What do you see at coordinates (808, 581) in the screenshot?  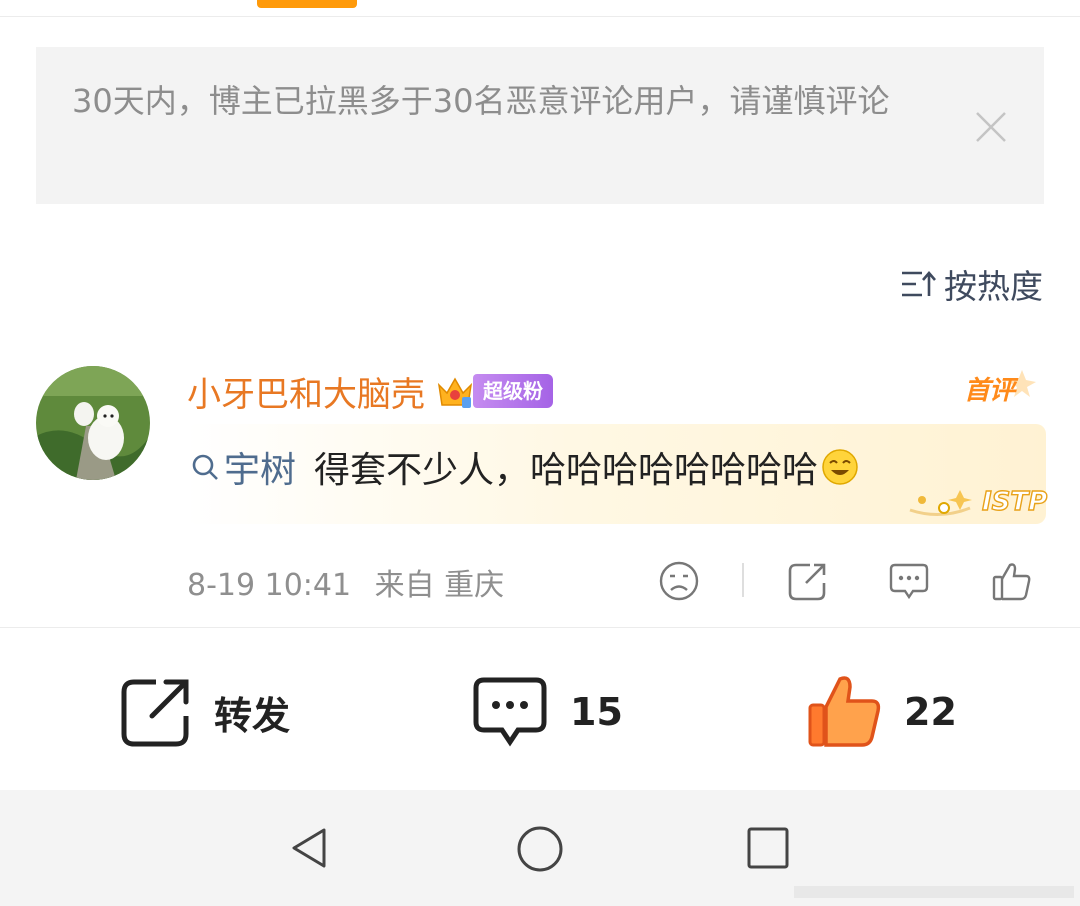 I see `share-icon` at bounding box center [808, 581].